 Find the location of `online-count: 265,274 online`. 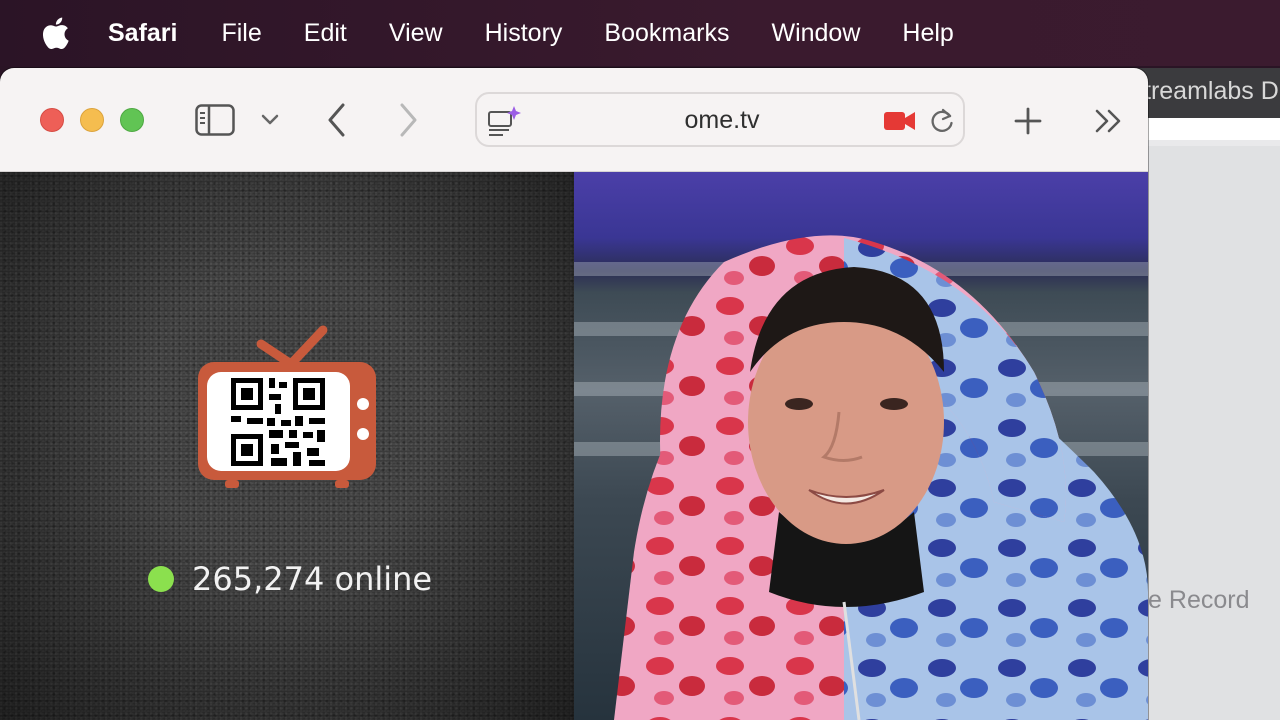

online-count: 265,274 online is located at coordinates (312, 579).